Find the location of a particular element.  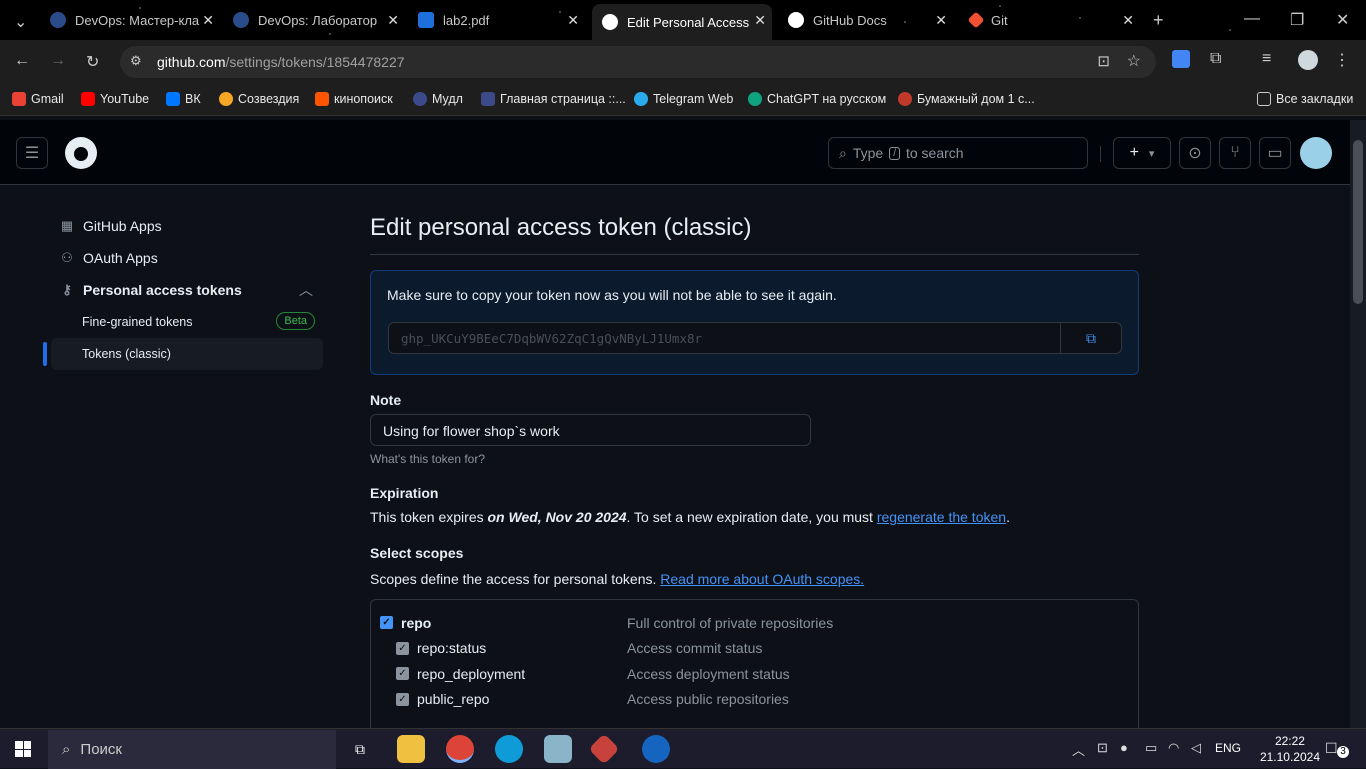

bookmark-item: YouTube is located at coordinates (115, 99).